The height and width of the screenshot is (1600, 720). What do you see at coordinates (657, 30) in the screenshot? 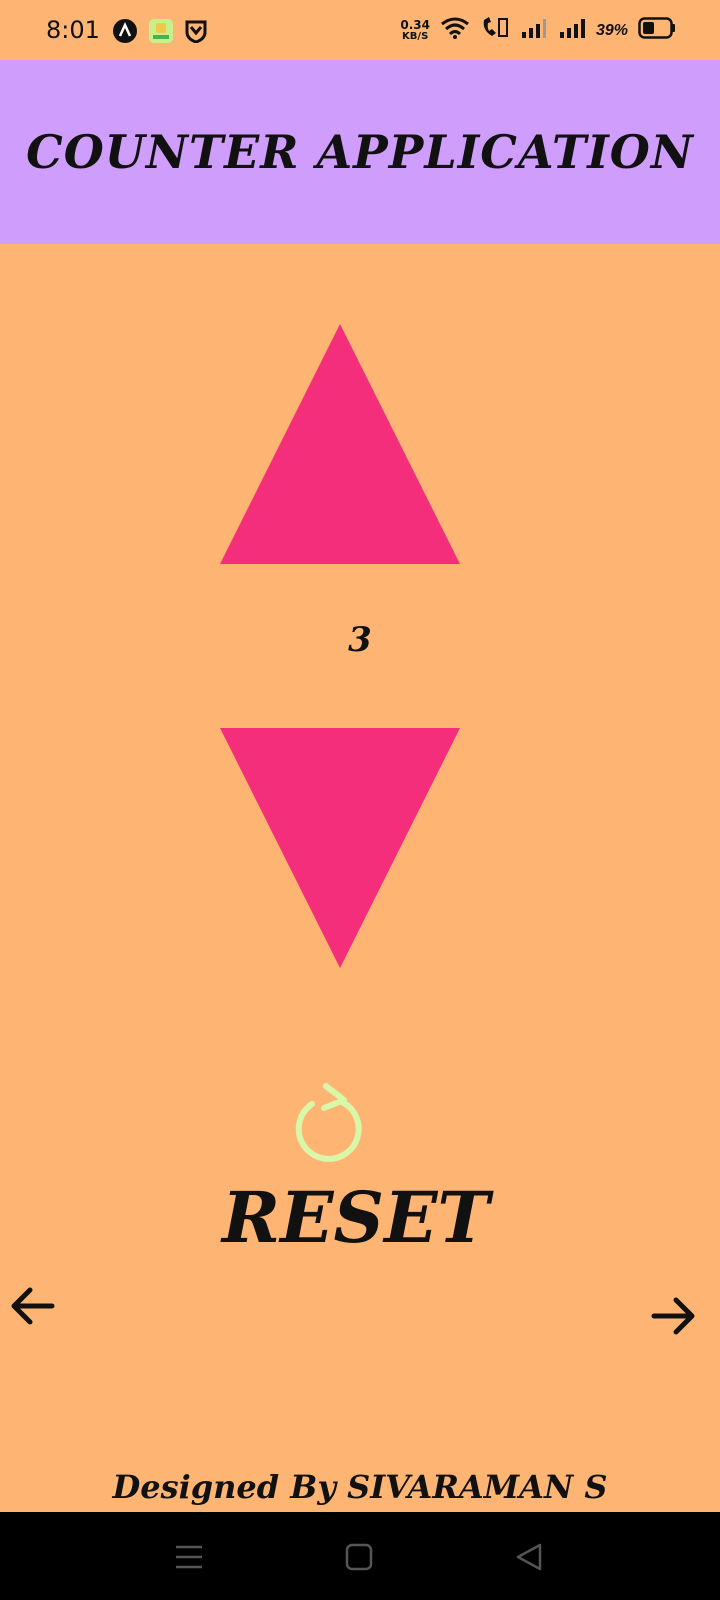
I see `battery-icon` at bounding box center [657, 30].